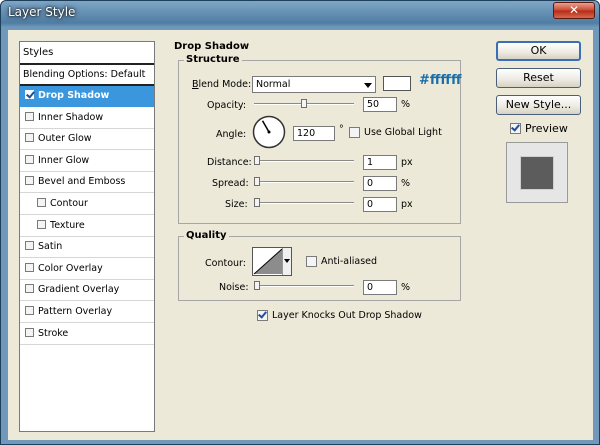 The image size is (600, 445). What do you see at coordinates (268, 261) in the screenshot?
I see `contour-linear-icon` at bounding box center [268, 261].